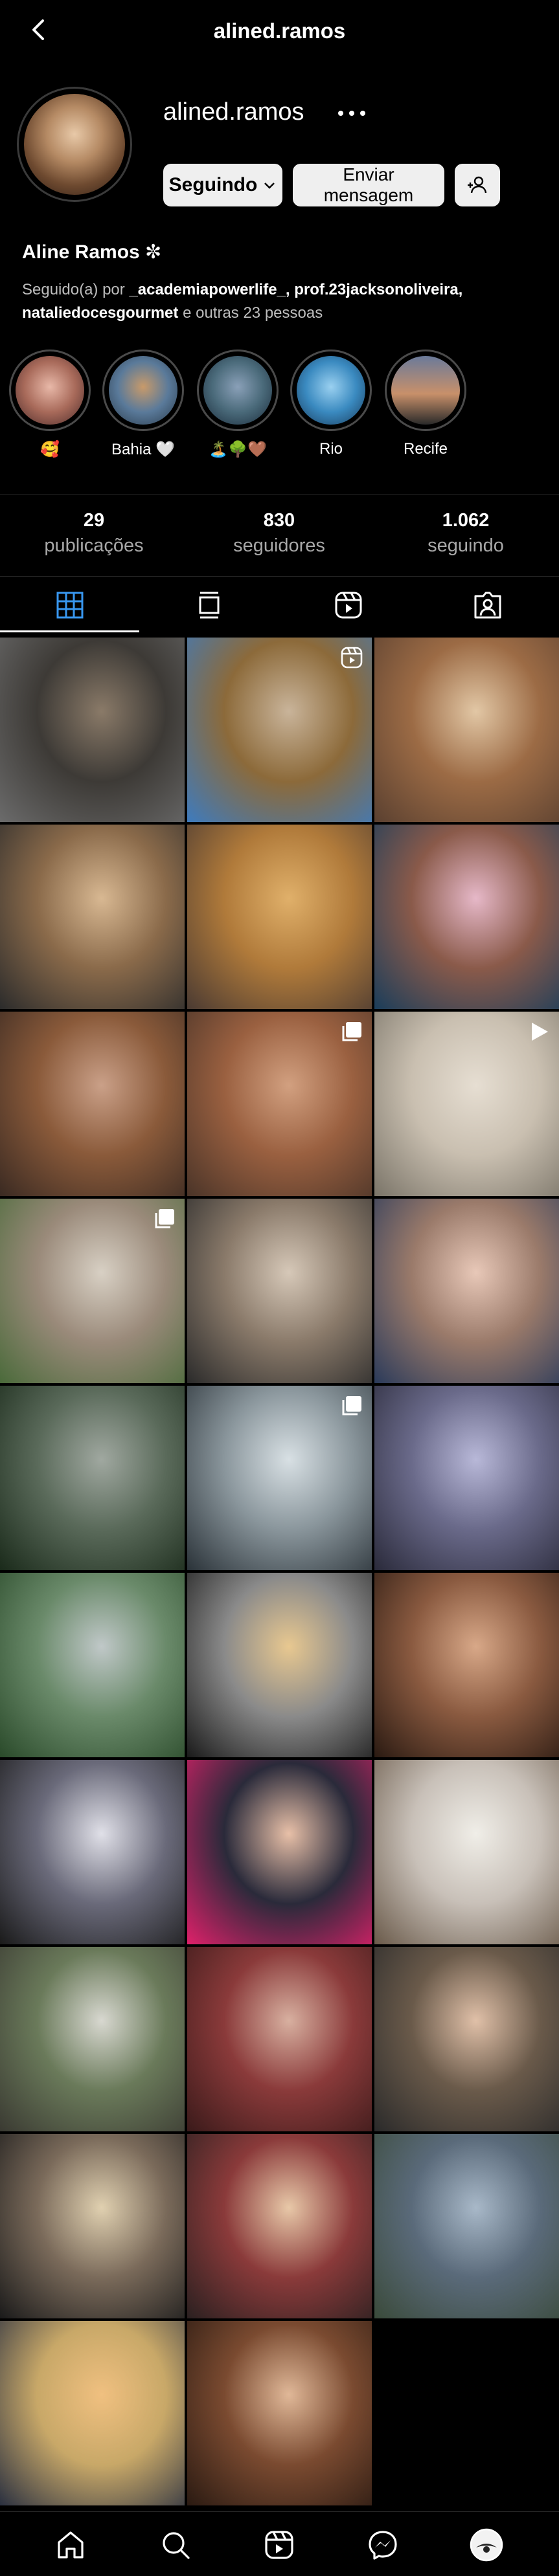 The image size is (559, 2576). I want to click on stat-number: 29, so click(94, 520).